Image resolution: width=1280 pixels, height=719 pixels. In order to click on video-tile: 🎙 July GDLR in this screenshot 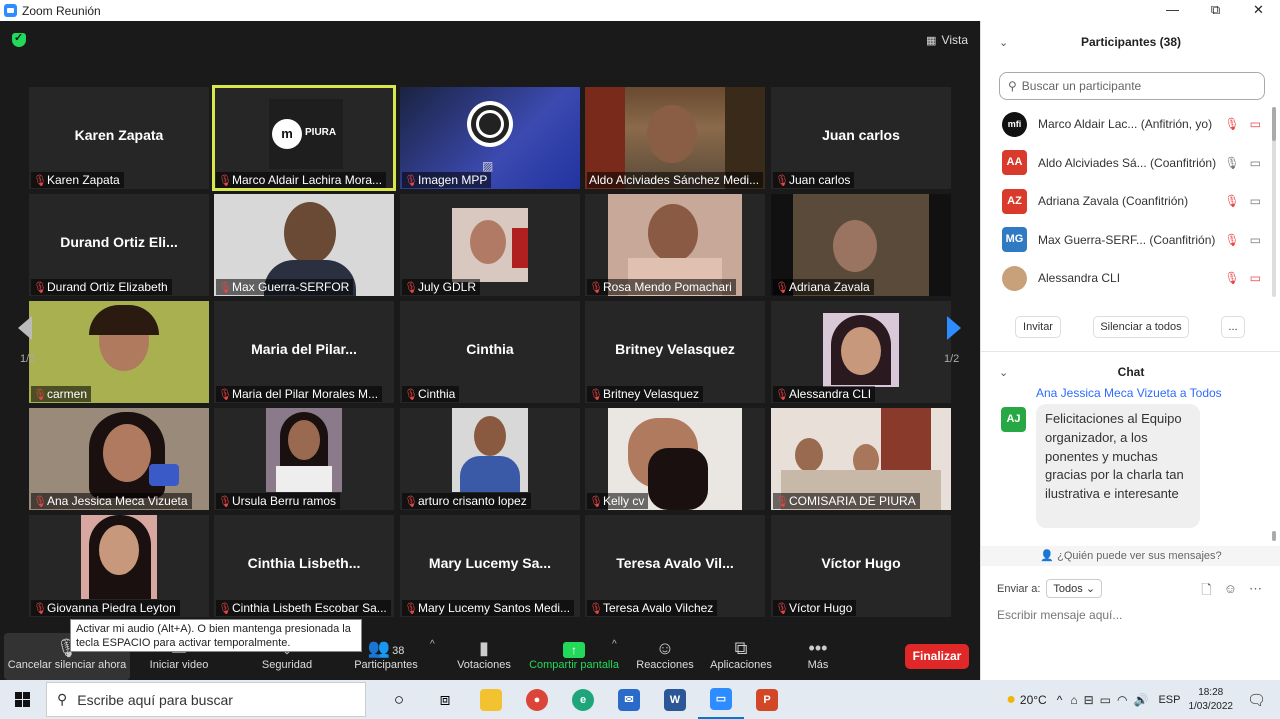, I will do `click(490, 245)`.